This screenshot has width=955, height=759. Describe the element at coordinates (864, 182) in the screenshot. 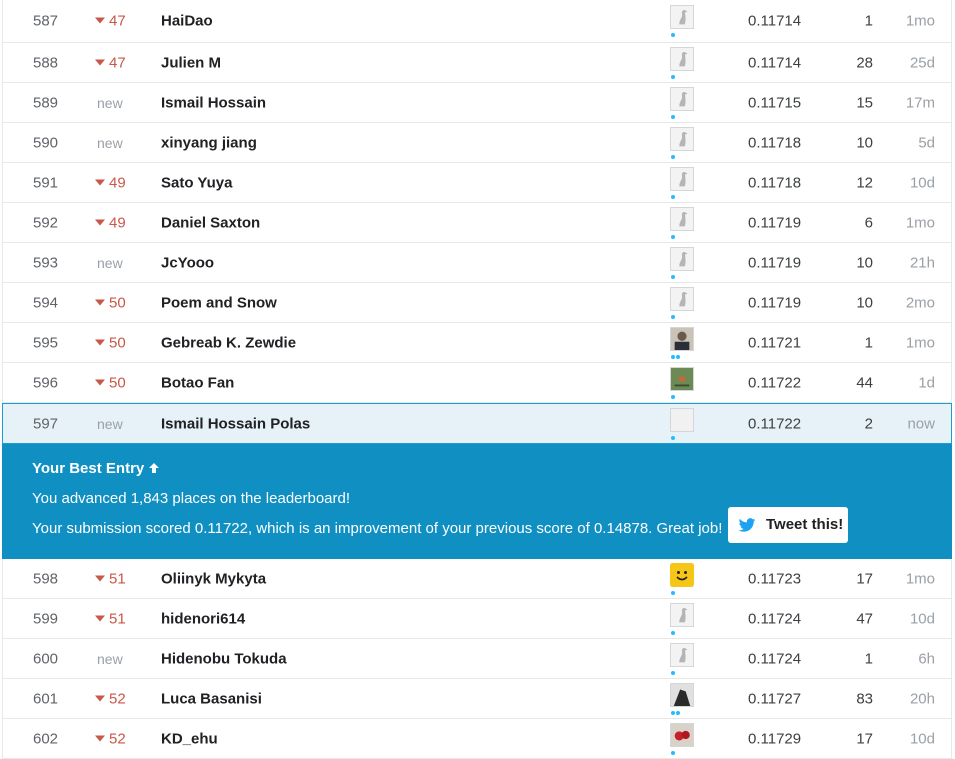

I see `entries: 12` at that location.